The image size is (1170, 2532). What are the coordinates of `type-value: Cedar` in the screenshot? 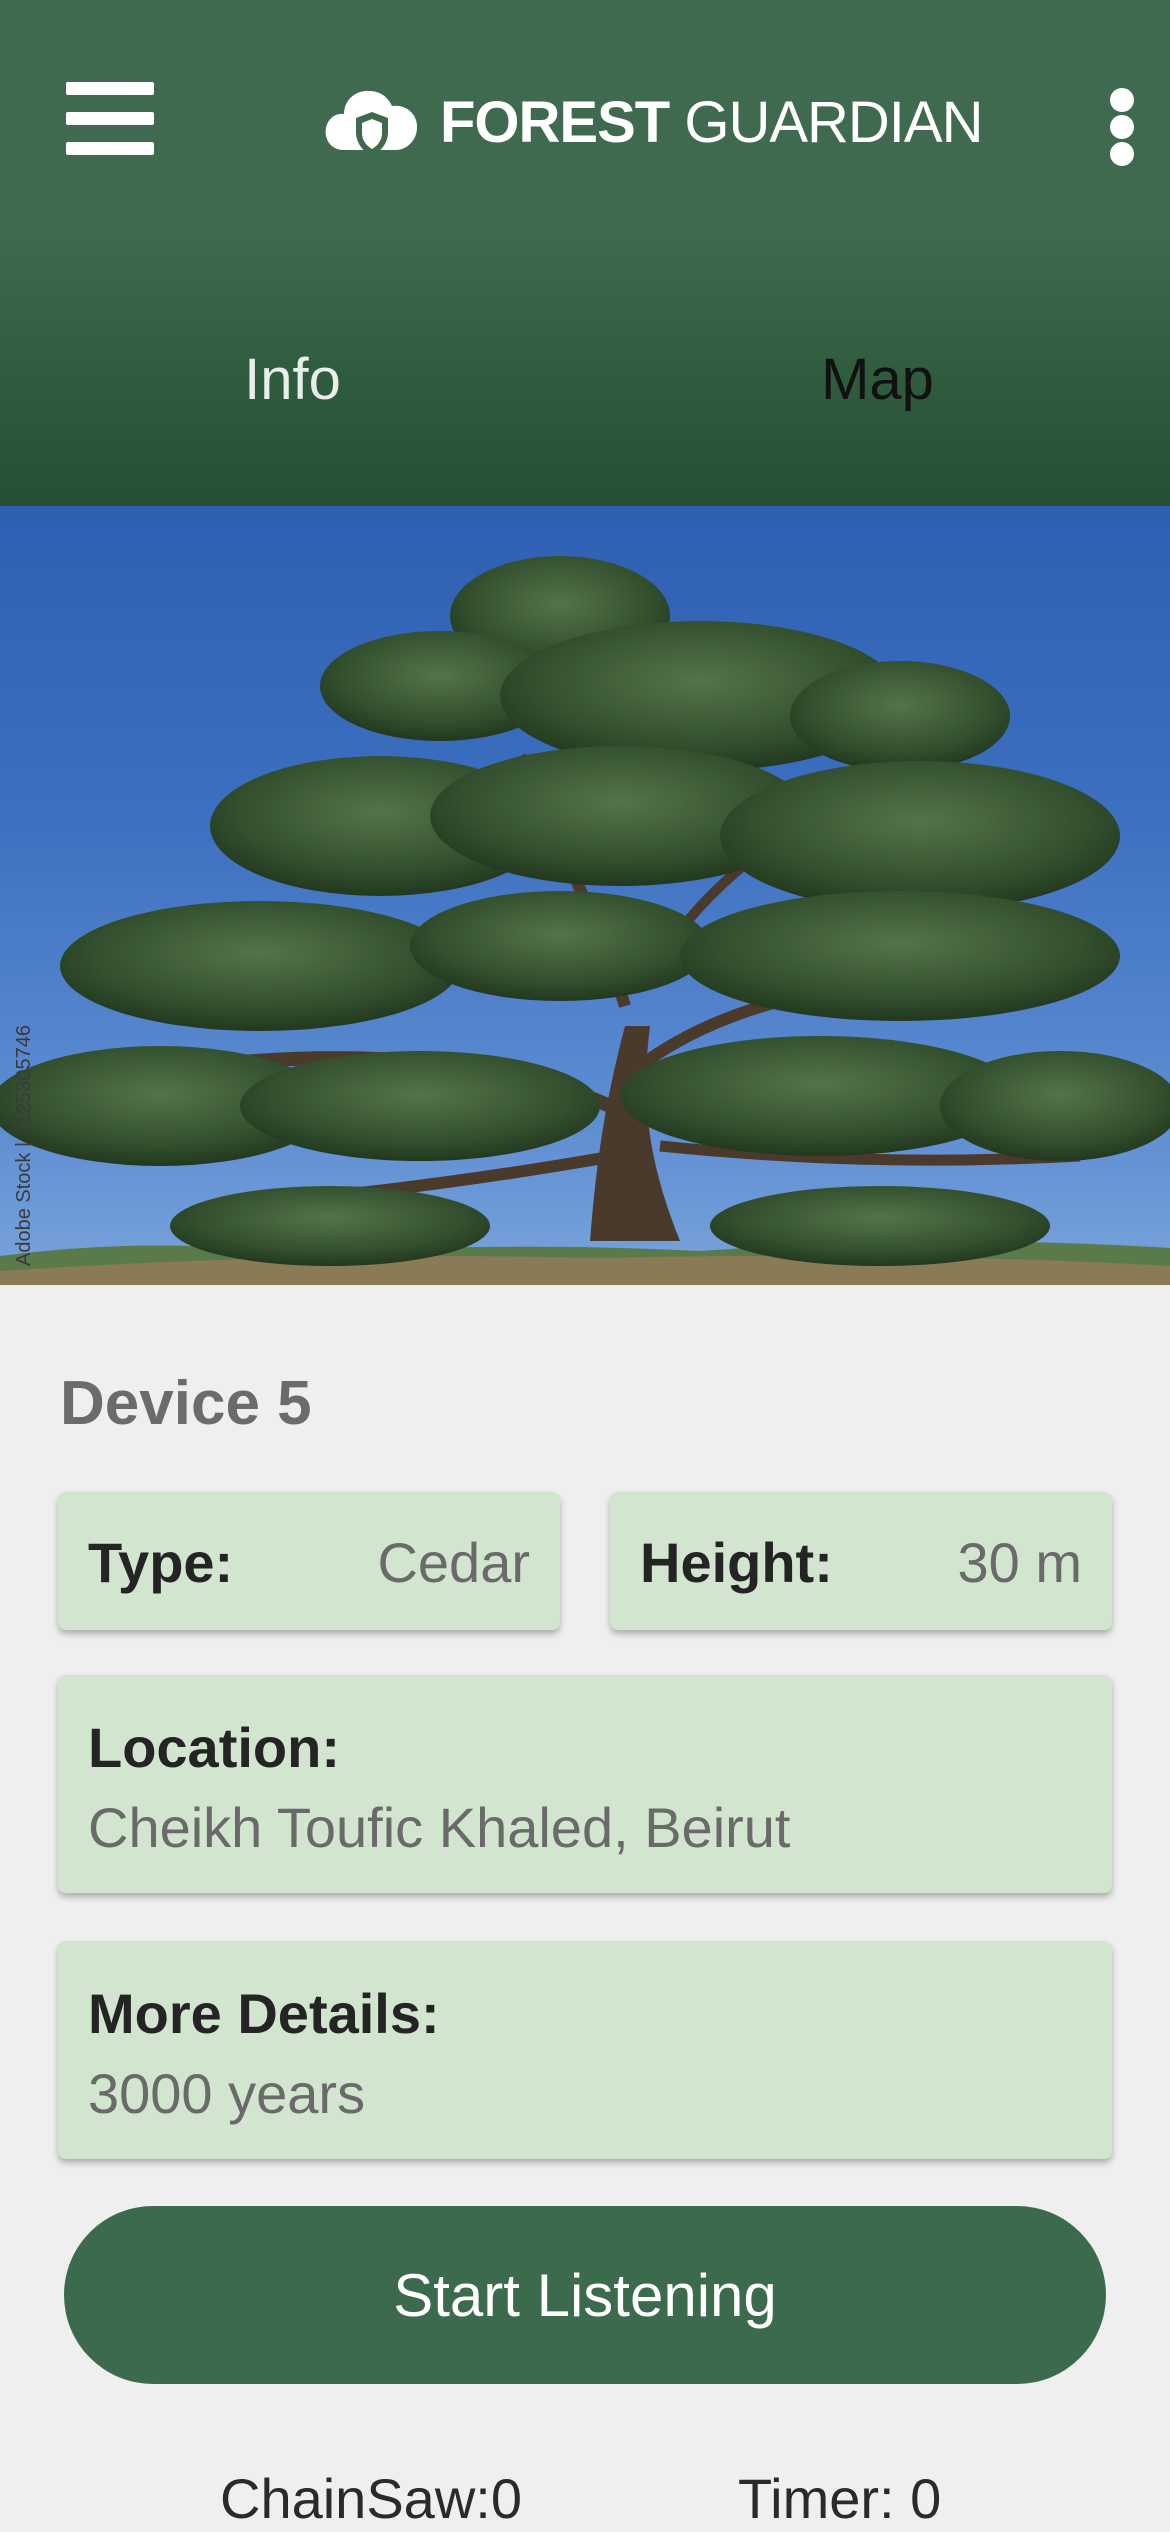 It's located at (453, 1562).